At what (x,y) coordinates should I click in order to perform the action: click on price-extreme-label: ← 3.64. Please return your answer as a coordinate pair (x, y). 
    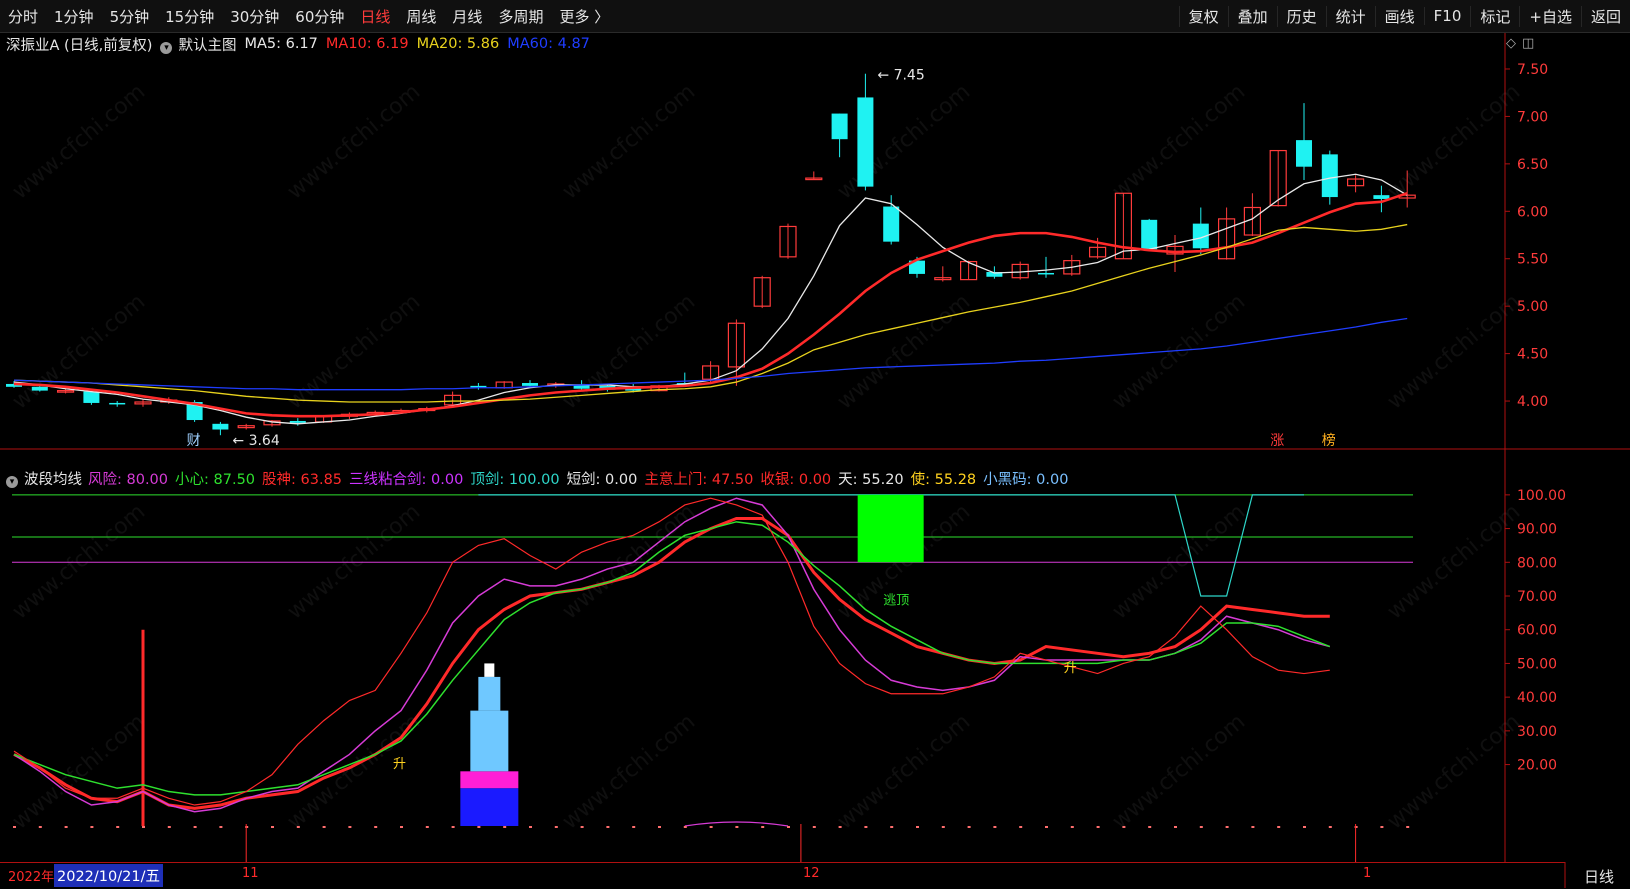
    Looking at the image, I should click on (255, 441).